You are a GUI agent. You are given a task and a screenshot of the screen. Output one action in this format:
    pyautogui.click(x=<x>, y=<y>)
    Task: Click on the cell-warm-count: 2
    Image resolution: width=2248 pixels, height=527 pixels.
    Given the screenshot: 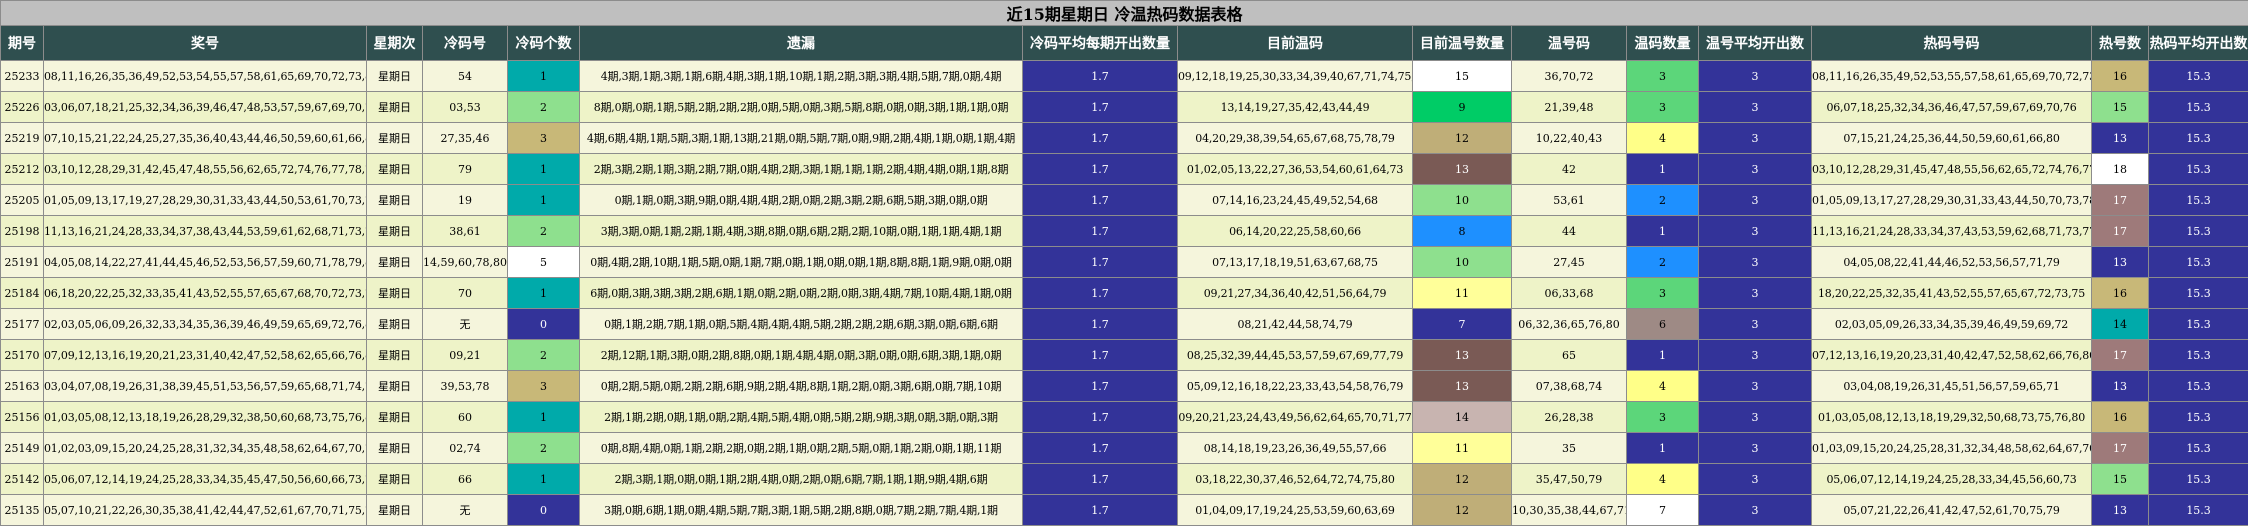 What is the action you would take?
    pyautogui.click(x=1662, y=200)
    